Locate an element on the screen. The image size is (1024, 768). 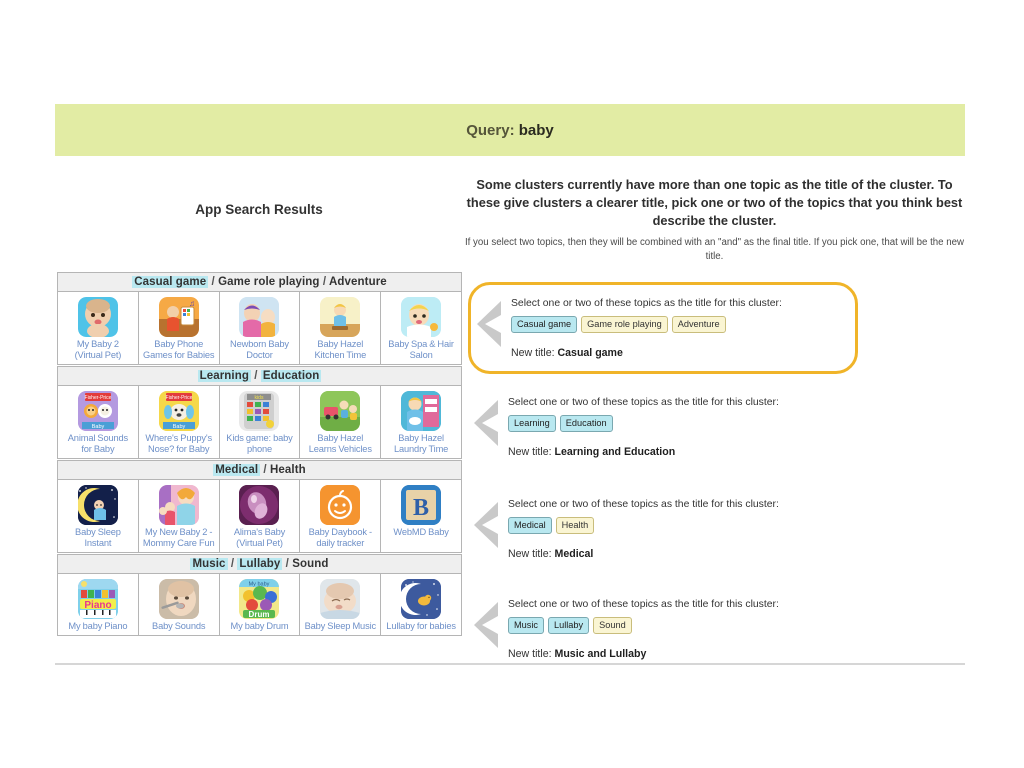
app-cell: B WebMD Baby is located at coordinates (421, 515).